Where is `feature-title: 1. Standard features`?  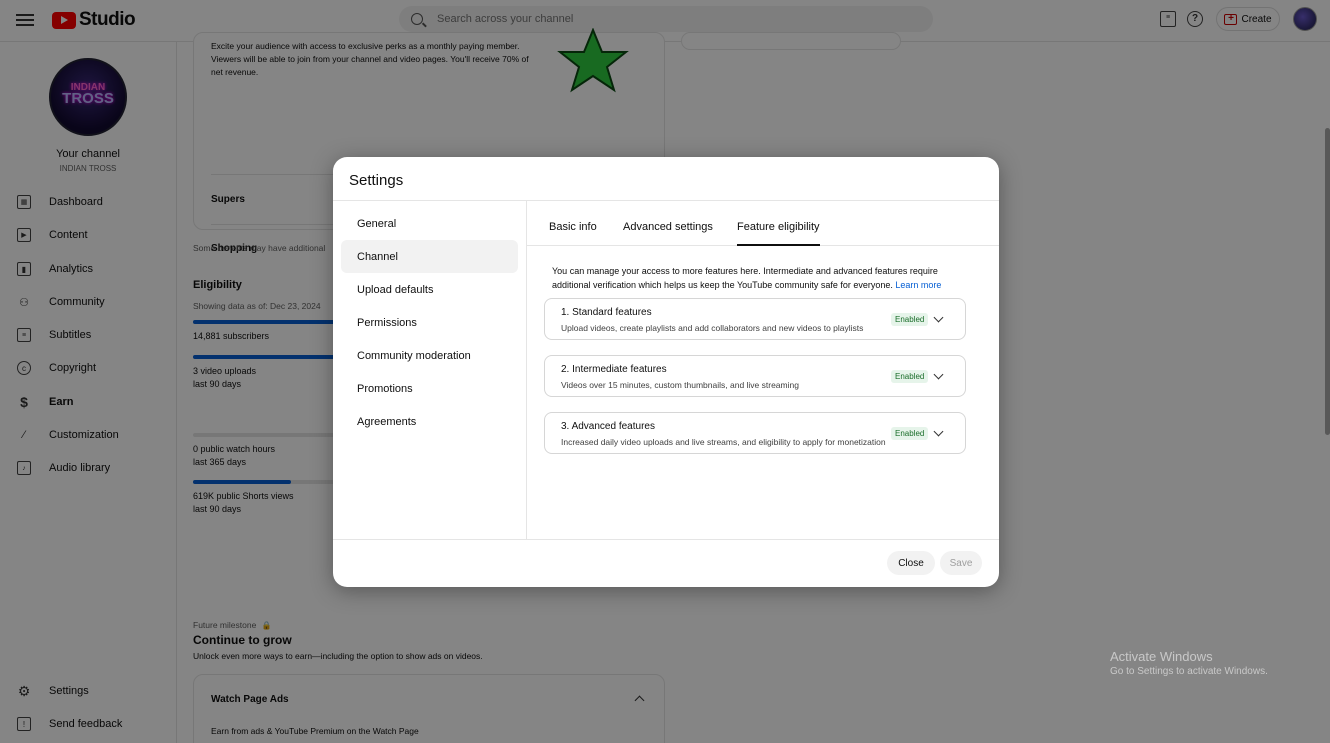 feature-title: 1. Standard features is located at coordinates (606, 312).